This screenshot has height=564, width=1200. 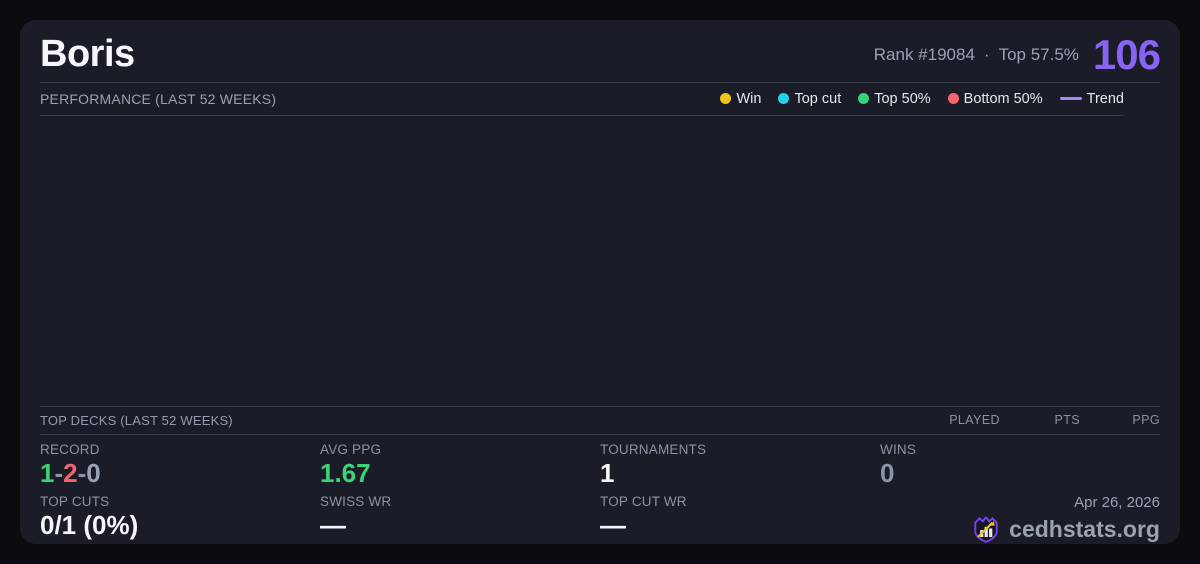 I want to click on page-title: Boris, so click(x=87, y=54).